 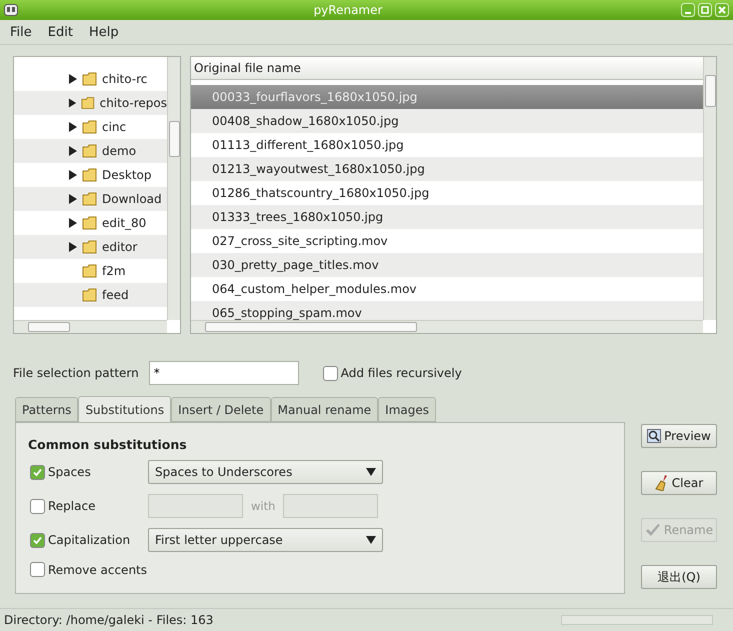 I want to click on with-label: with, so click(x=263, y=506).